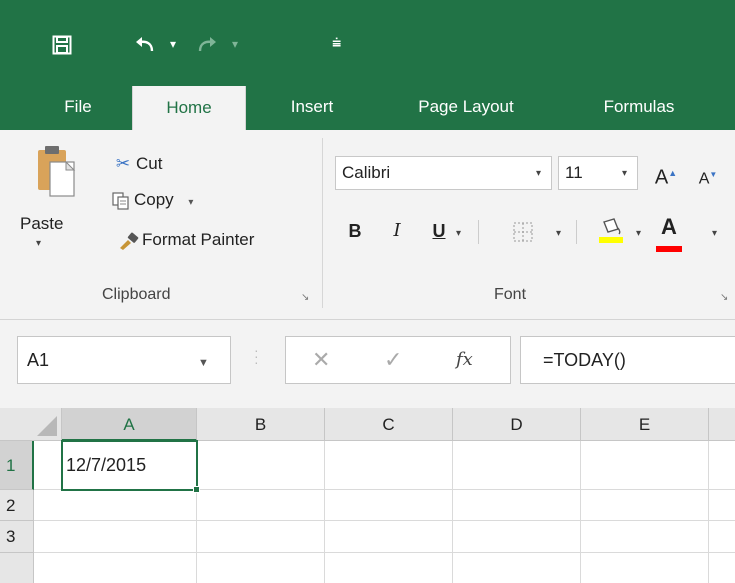 Image resolution: width=735 pixels, height=583 pixels. Describe the element at coordinates (464, 360) in the screenshot. I see `insert-function-icon: fx` at that location.